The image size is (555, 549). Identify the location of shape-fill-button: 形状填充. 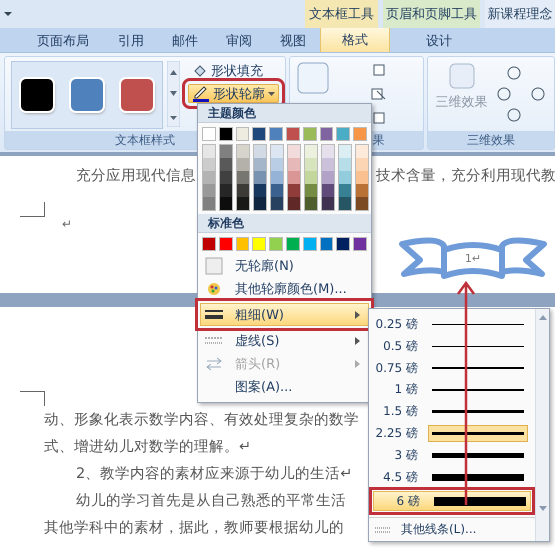
(233, 70).